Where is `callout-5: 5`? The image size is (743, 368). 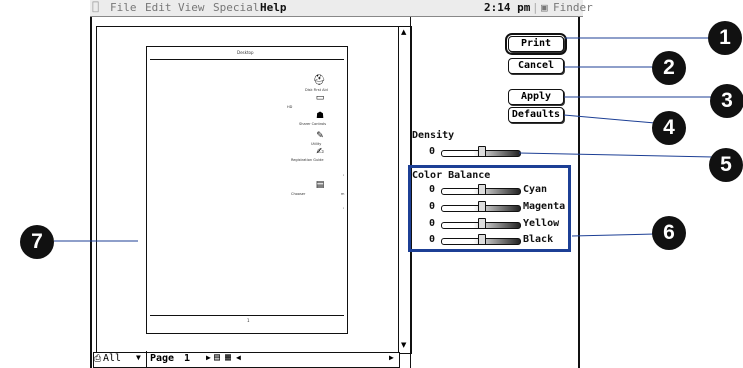 callout-5: 5 is located at coordinates (726, 165).